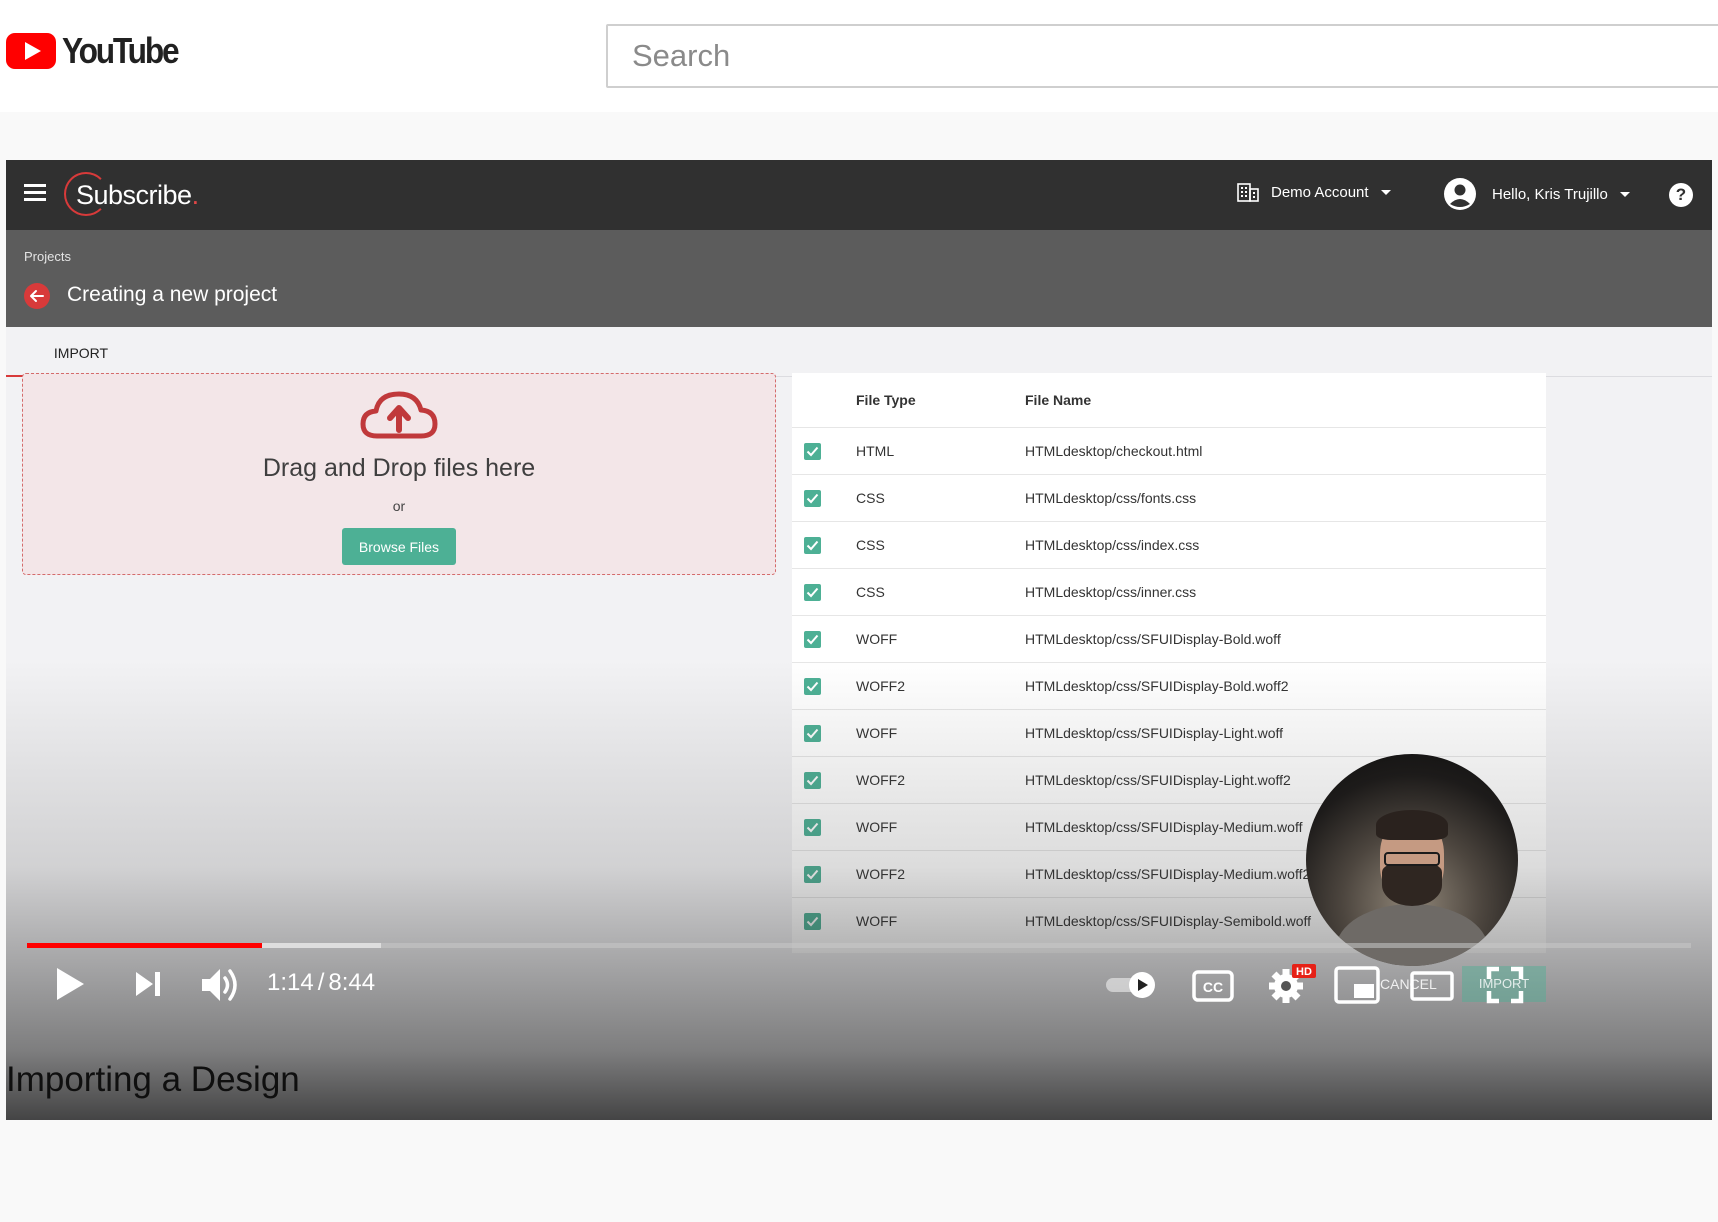 The height and width of the screenshot is (1222, 1718). I want to click on brand-name: Subscribe, so click(134, 195).